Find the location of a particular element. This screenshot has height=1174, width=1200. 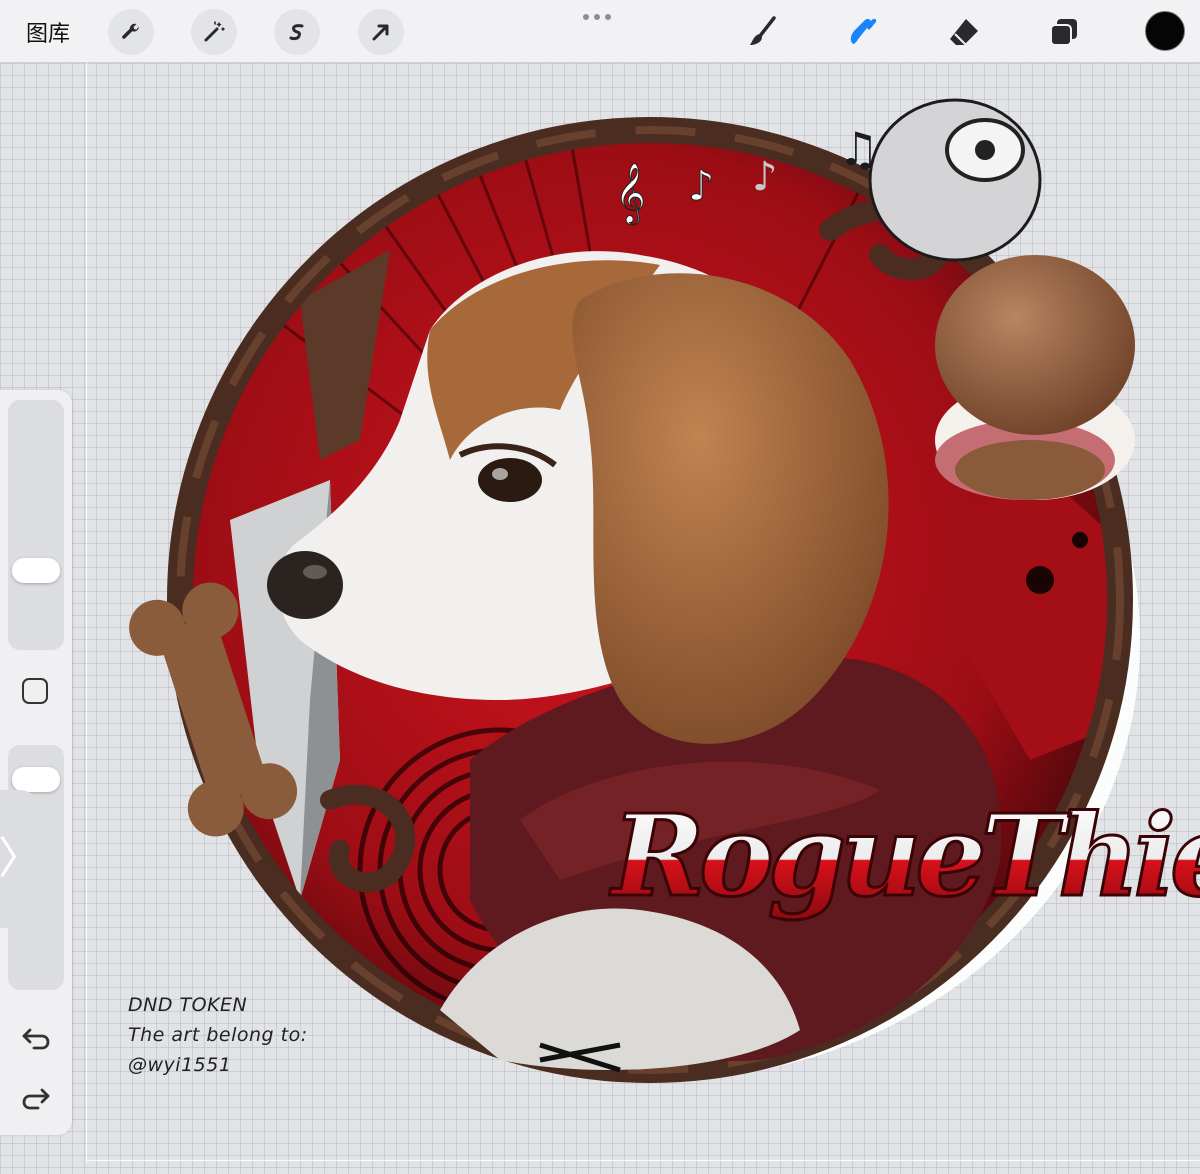

left-sidebar is located at coordinates (36, 762).